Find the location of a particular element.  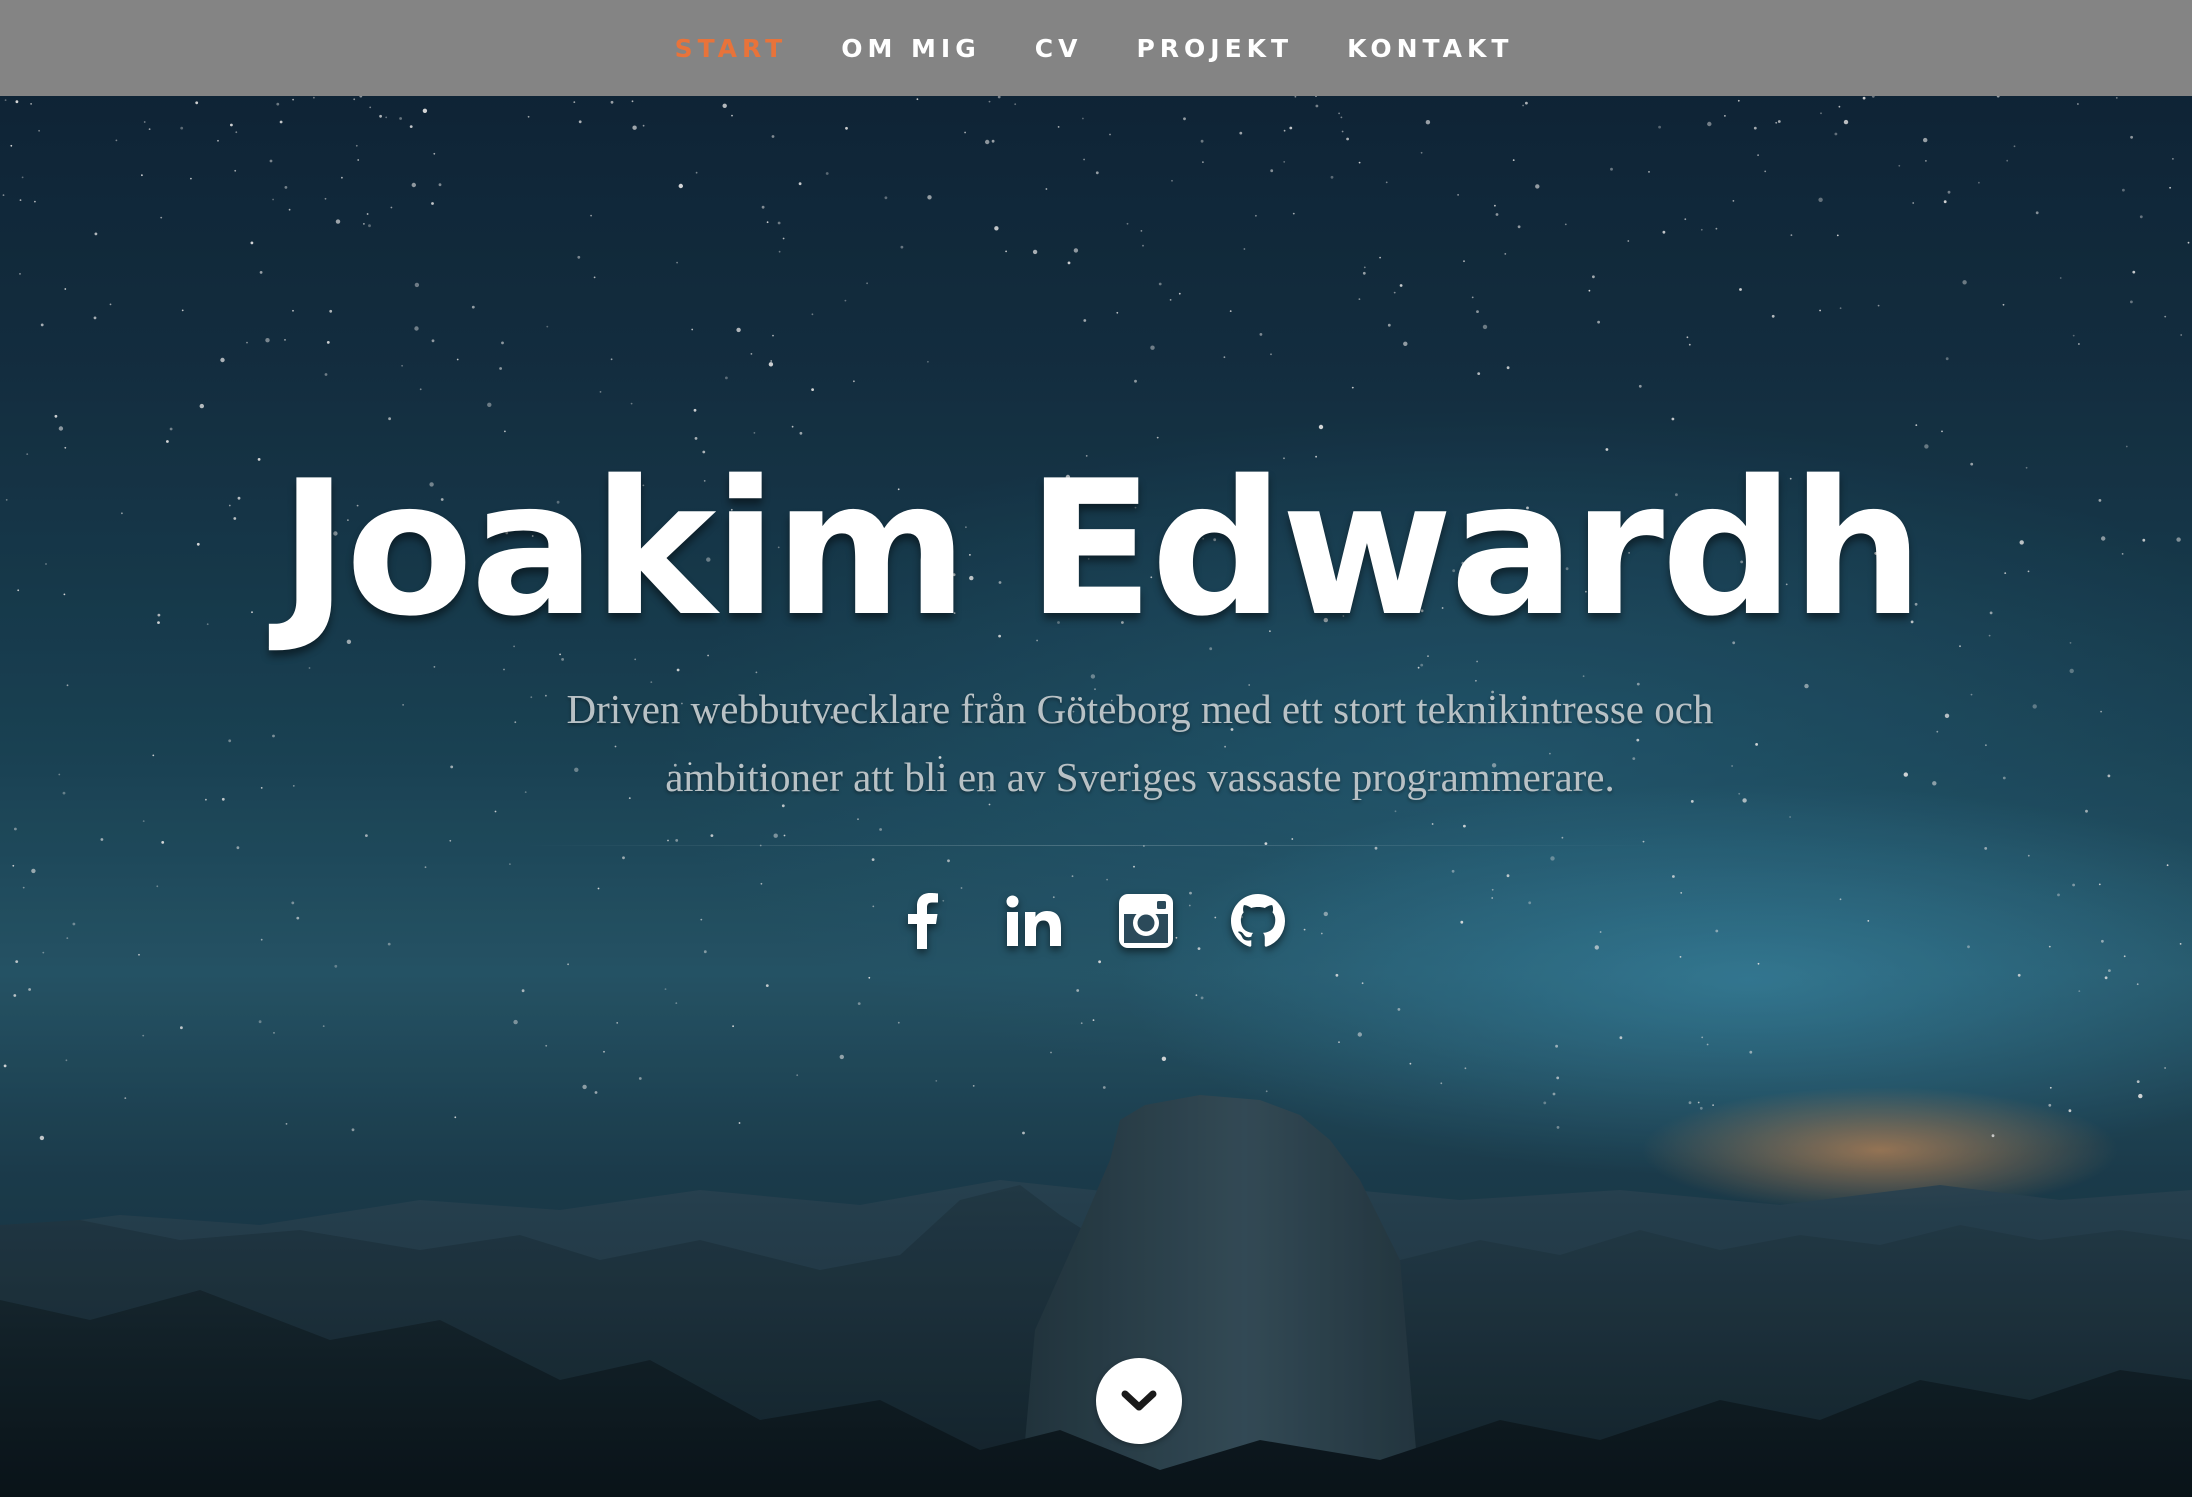

nav-menu: START OM MIG CV PROJEKT KONTAKT is located at coordinates (1094, 48).